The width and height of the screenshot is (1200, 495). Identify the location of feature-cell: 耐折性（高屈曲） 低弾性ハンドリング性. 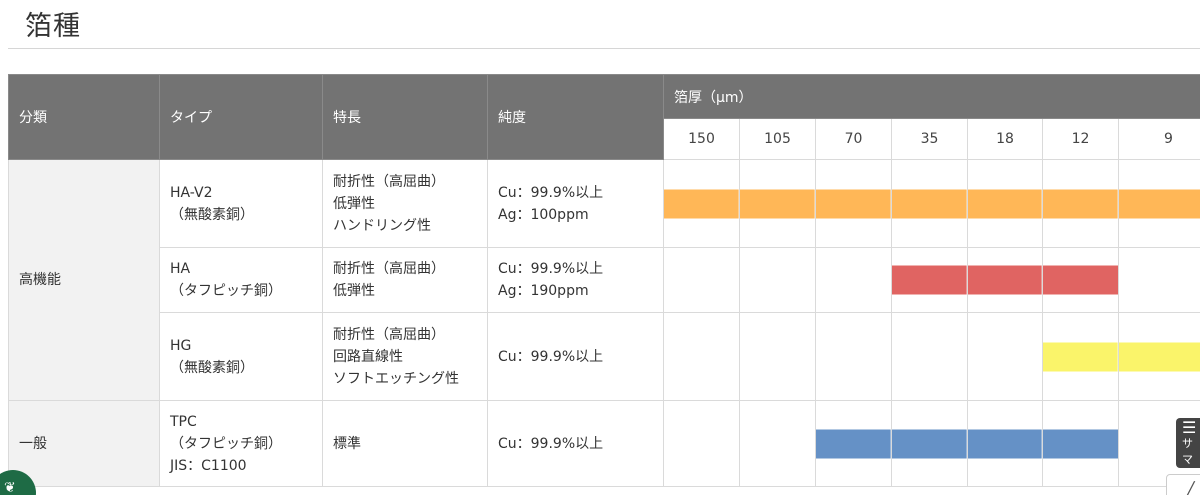
(405, 203).